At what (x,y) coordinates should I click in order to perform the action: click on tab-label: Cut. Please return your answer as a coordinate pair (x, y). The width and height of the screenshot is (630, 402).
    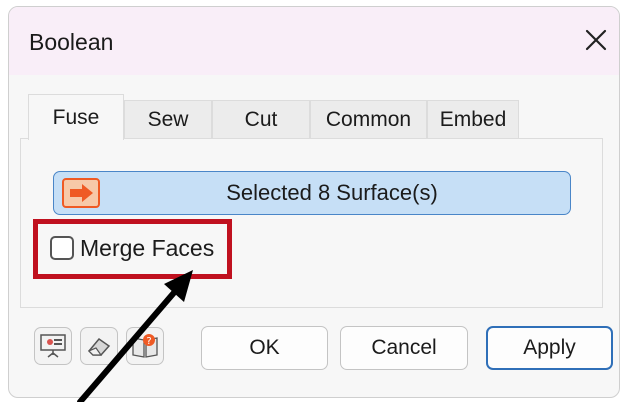
    Looking at the image, I should click on (261, 119).